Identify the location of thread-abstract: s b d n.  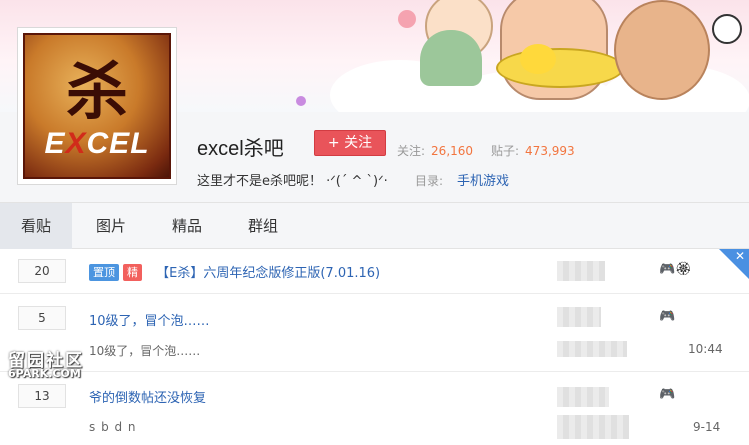
(113, 427).